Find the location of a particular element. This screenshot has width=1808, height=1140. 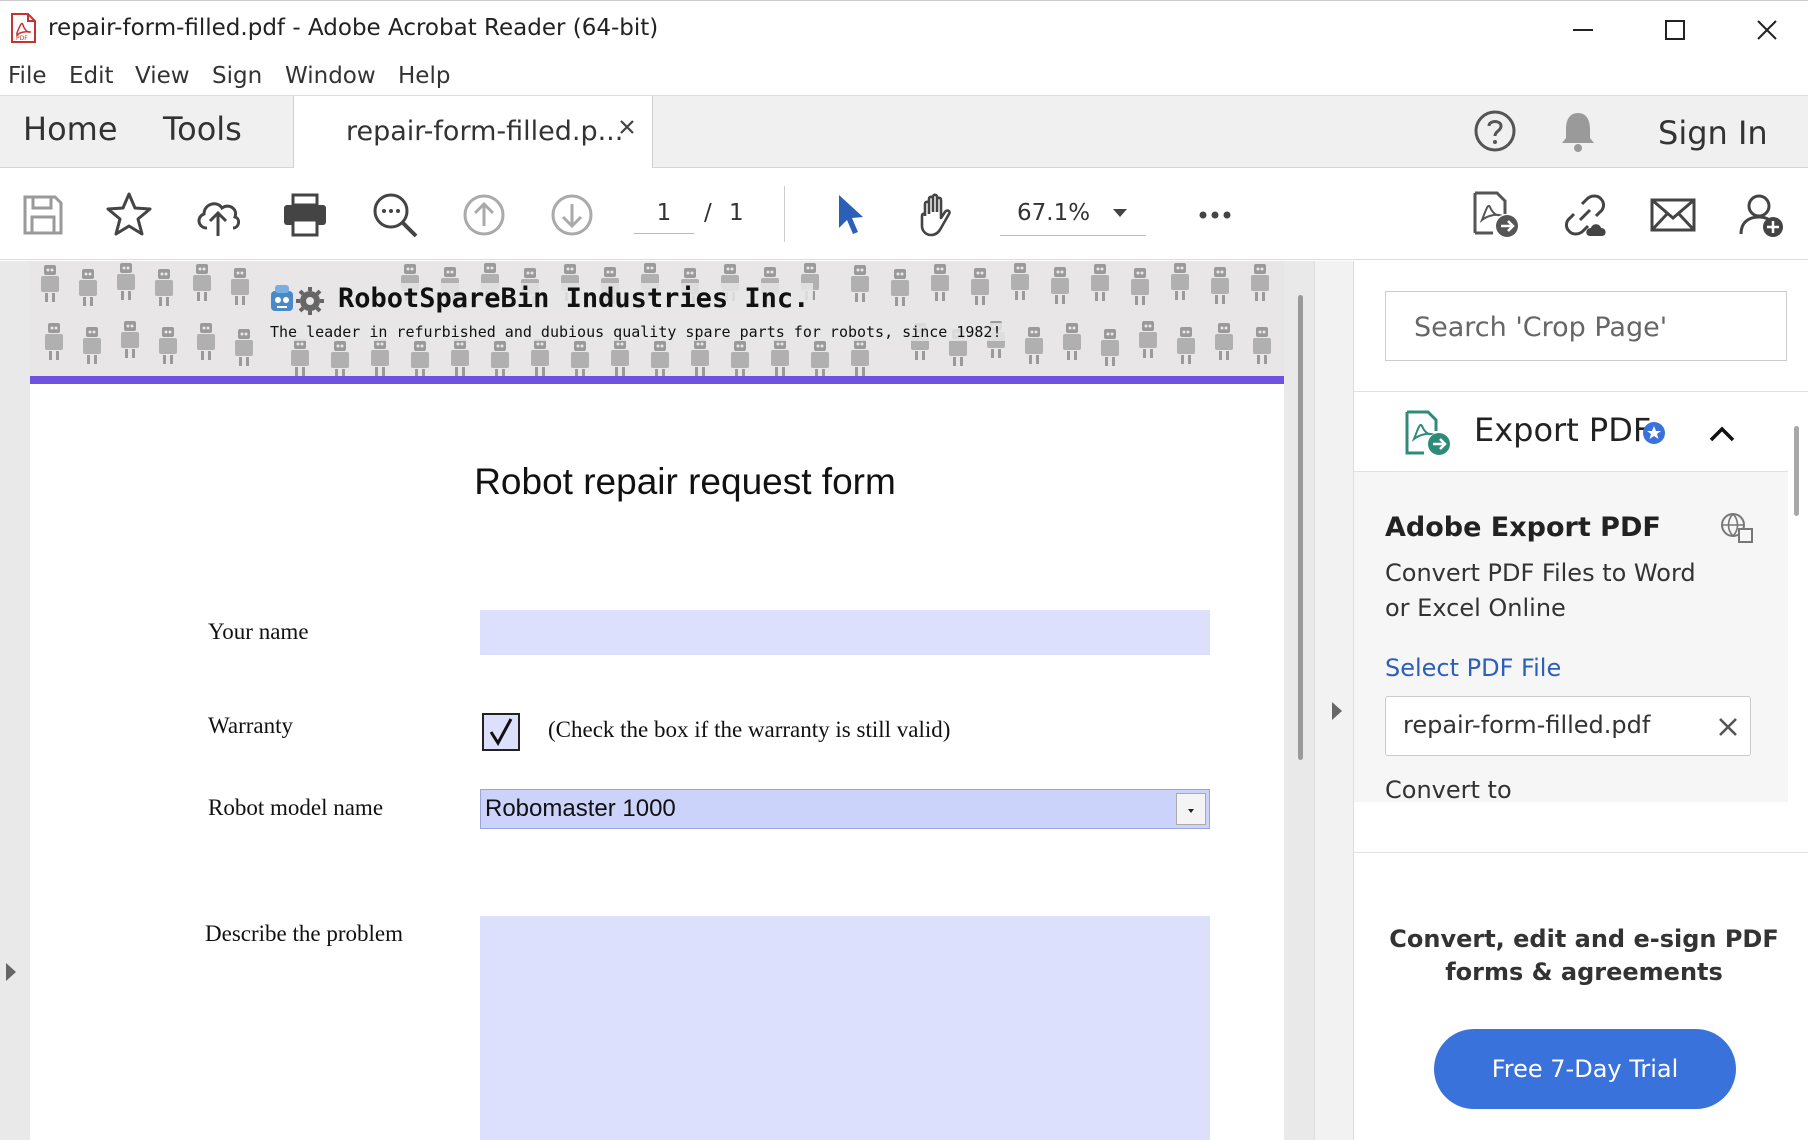

tab-home: Home is located at coordinates (70, 129).